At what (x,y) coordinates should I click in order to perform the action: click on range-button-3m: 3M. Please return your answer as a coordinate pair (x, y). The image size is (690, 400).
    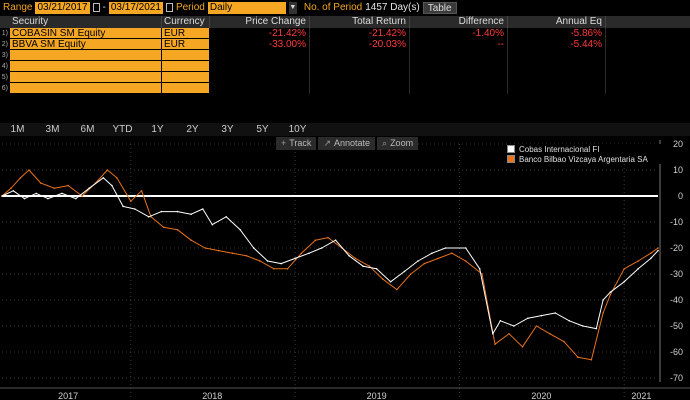
    Looking at the image, I should click on (52, 129).